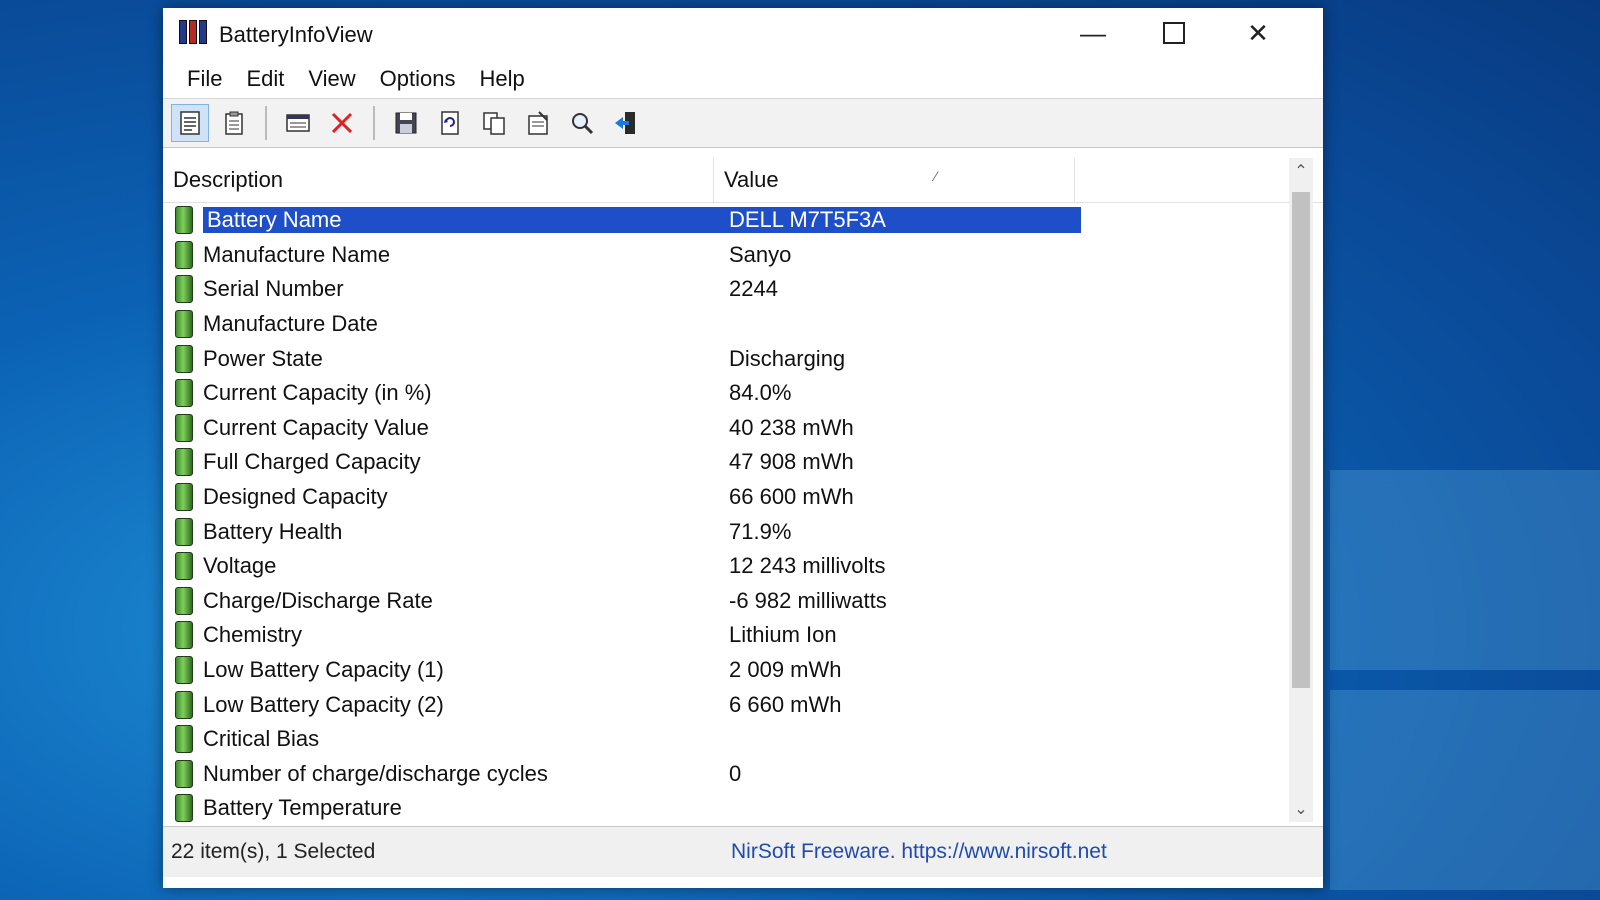  I want to click on save-icon, so click(406, 123).